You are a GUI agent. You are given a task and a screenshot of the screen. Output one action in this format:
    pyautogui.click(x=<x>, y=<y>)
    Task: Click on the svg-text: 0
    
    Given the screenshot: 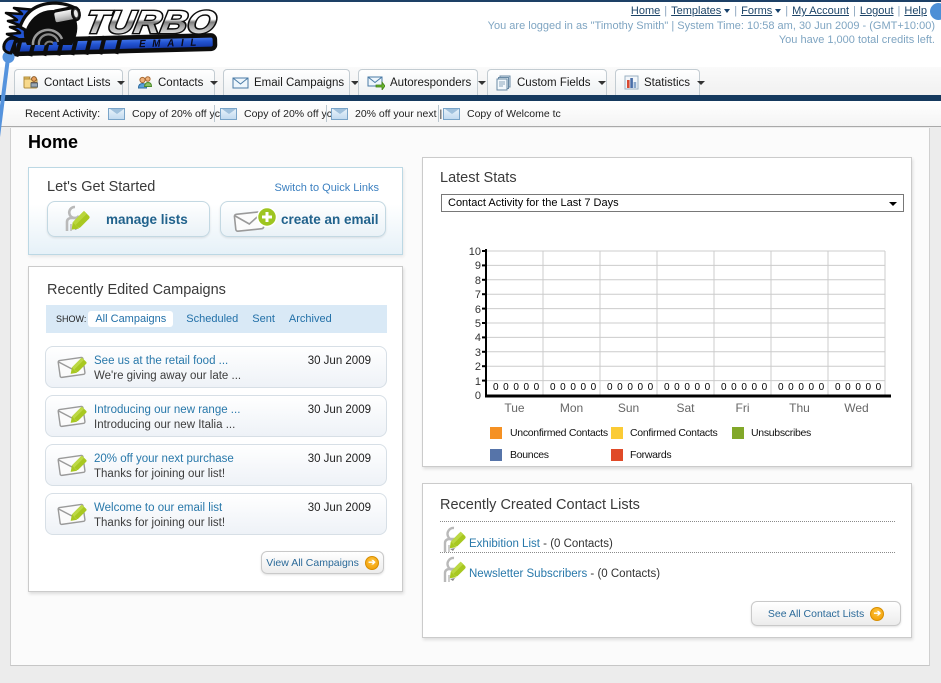 What is the action you would take?
    pyautogui.click(x=478, y=396)
    